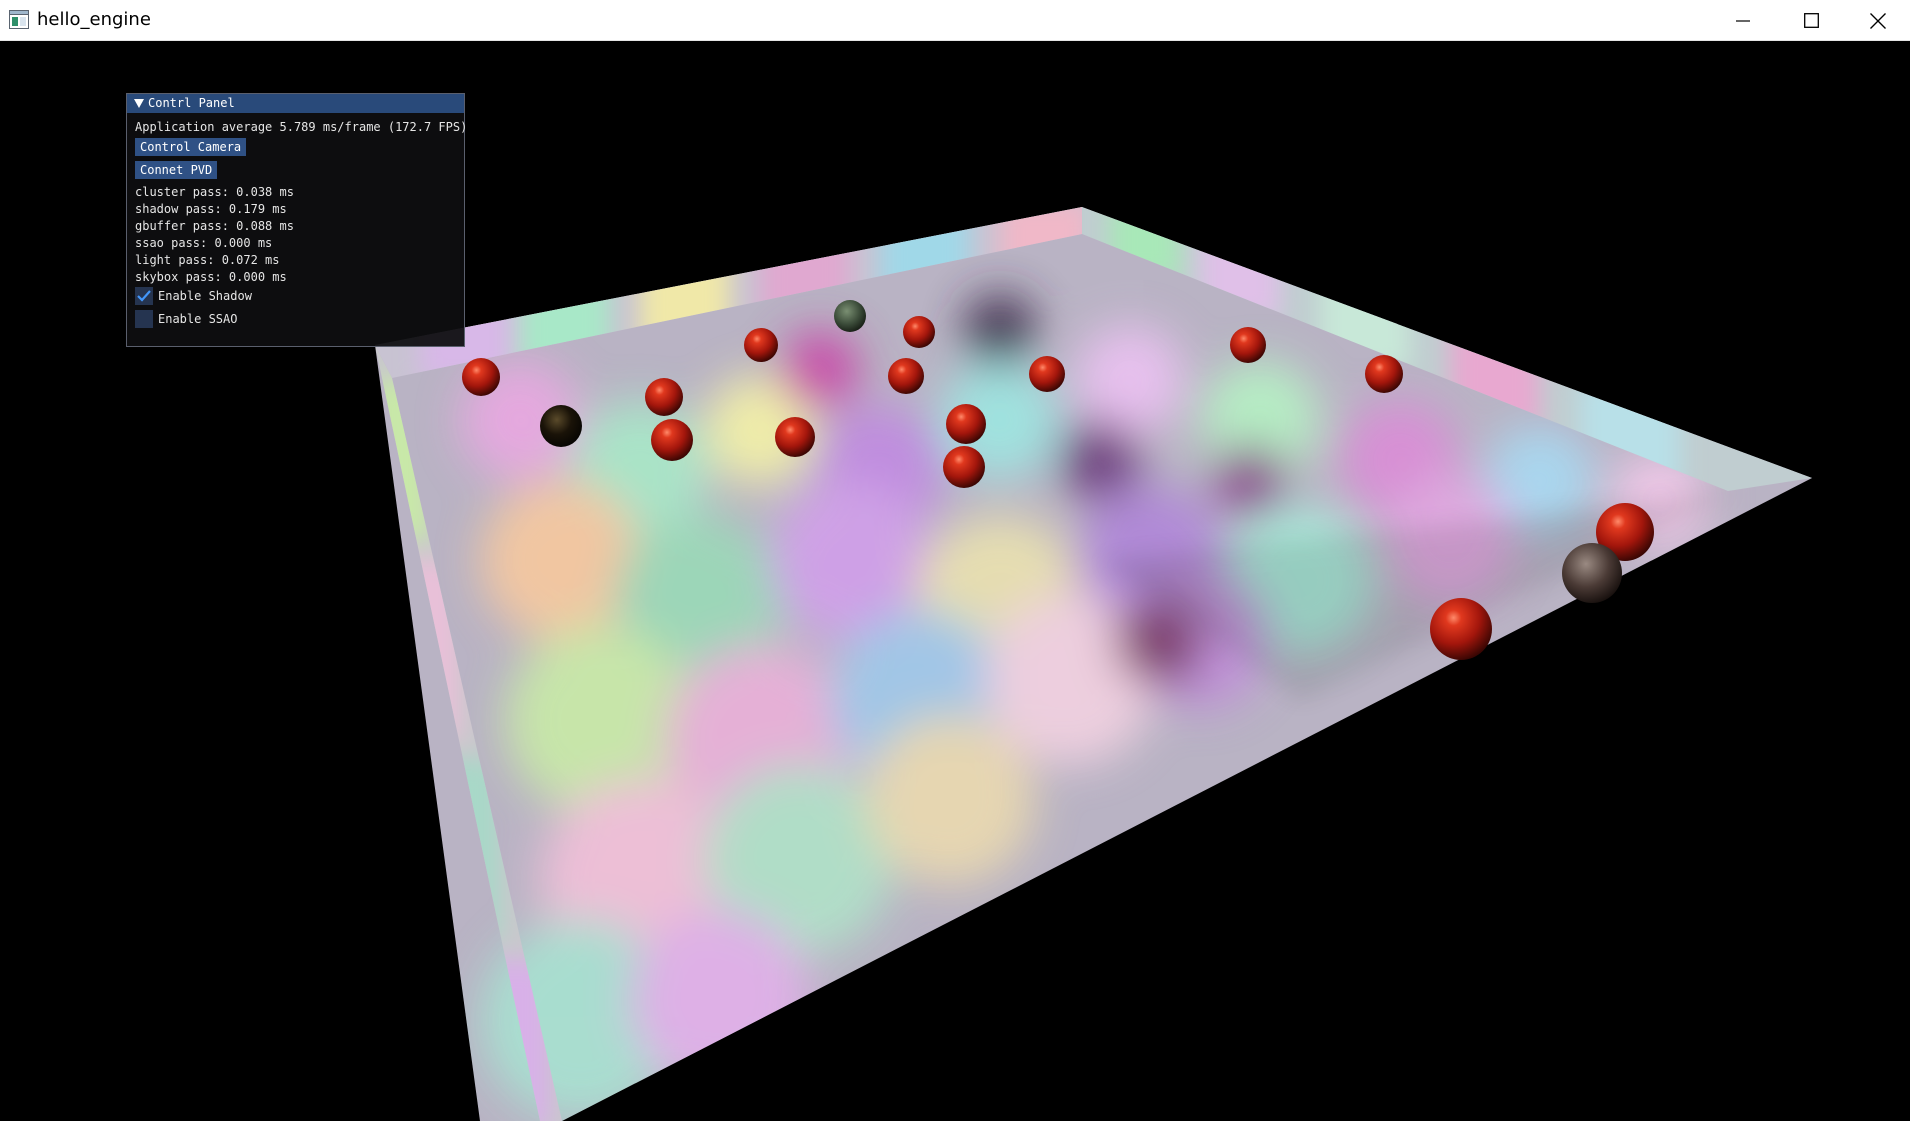 The width and height of the screenshot is (1910, 1121). I want to click on window-title: hello_engine, so click(94, 19).